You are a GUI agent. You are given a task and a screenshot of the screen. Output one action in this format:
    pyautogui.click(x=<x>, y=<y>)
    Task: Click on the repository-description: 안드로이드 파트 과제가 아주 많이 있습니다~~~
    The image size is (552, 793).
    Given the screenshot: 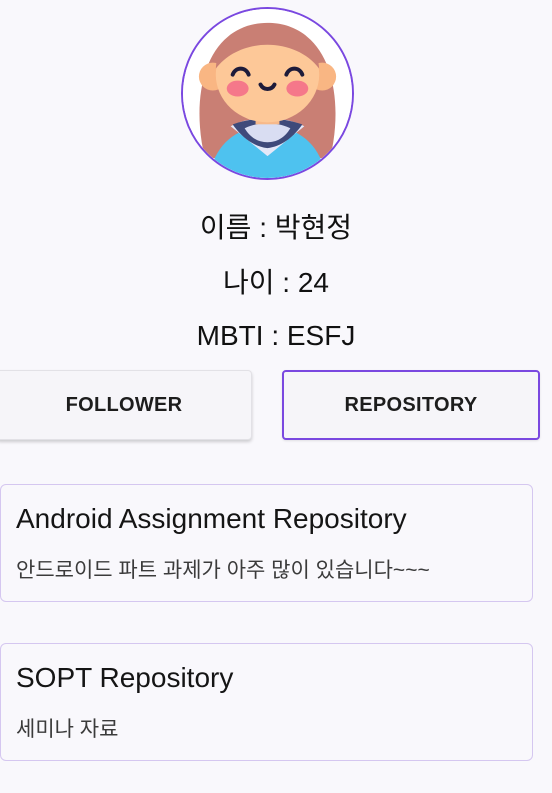 What is the action you would take?
    pyautogui.click(x=223, y=570)
    